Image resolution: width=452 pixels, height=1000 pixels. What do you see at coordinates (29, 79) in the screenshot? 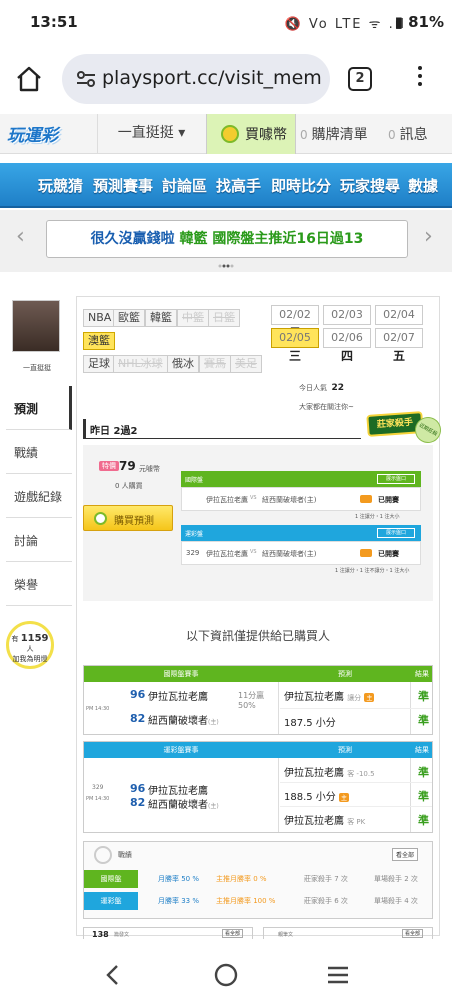
I see `home-icon` at bounding box center [29, 79].